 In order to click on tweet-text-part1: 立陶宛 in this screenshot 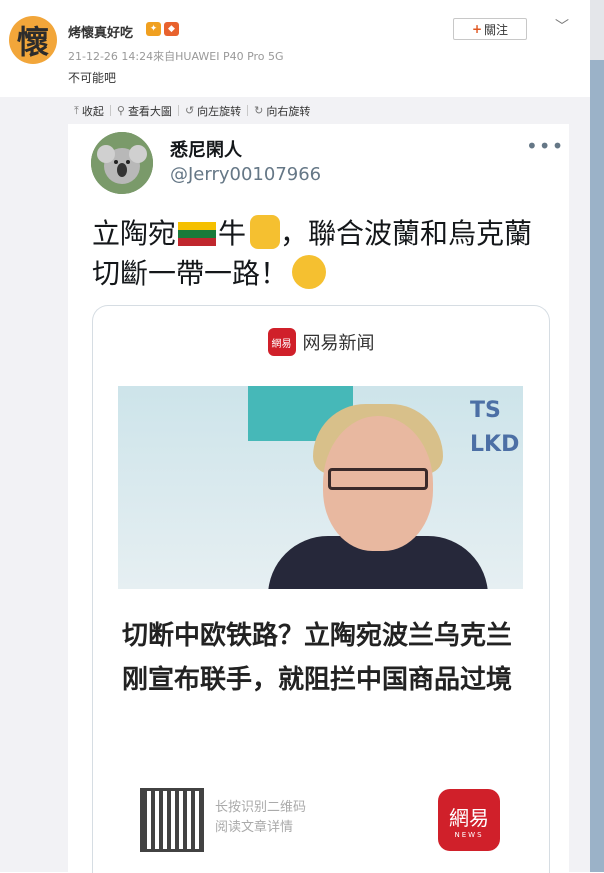, I will do `click(134, 233)`.